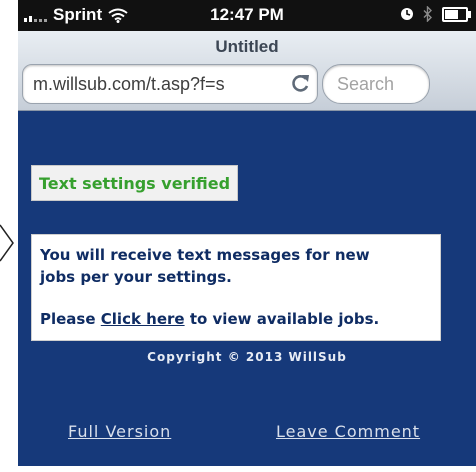 Image resolution: width=476 pixels, height=472 pixels. I want to click on status-bar: Sprint 12:47 PM, so click(247, 15).